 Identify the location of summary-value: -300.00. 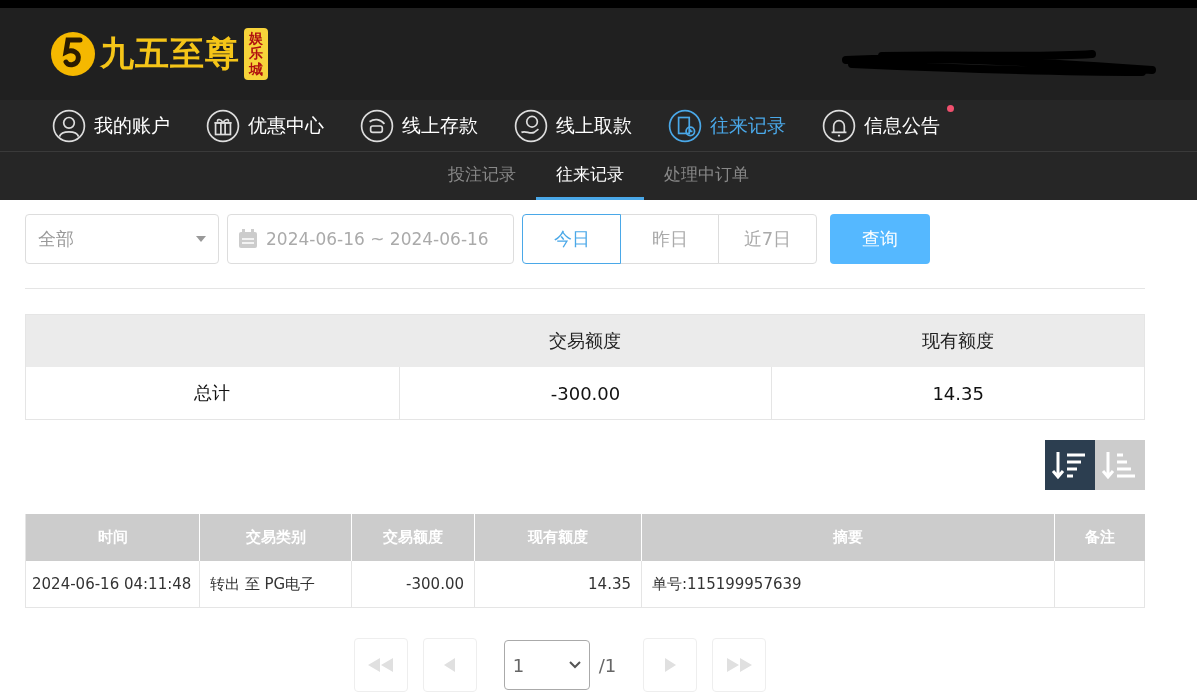
(585, 393).